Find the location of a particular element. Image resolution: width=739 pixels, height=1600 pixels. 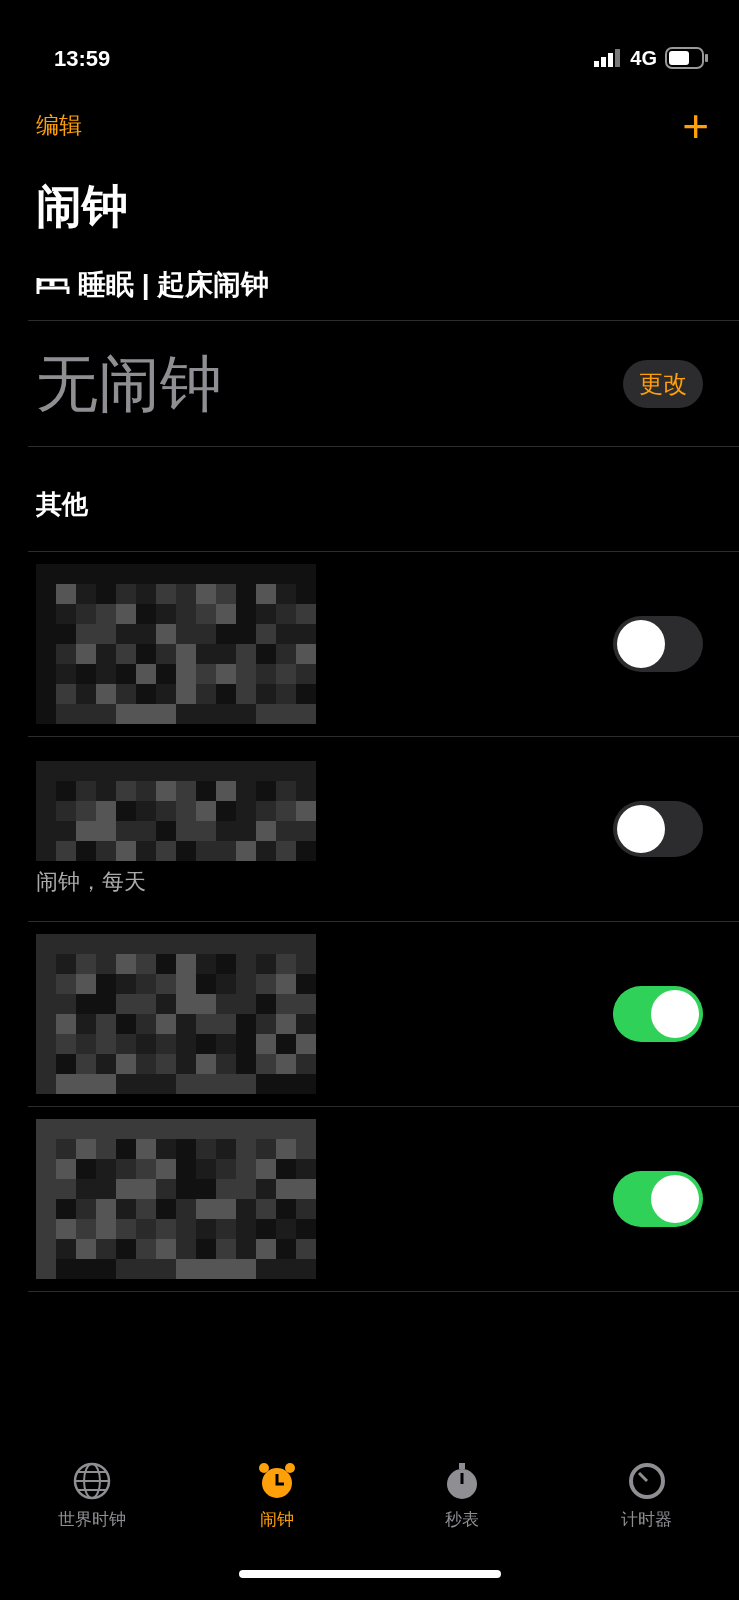

globe-icon is located at coordinates (92, 1481).